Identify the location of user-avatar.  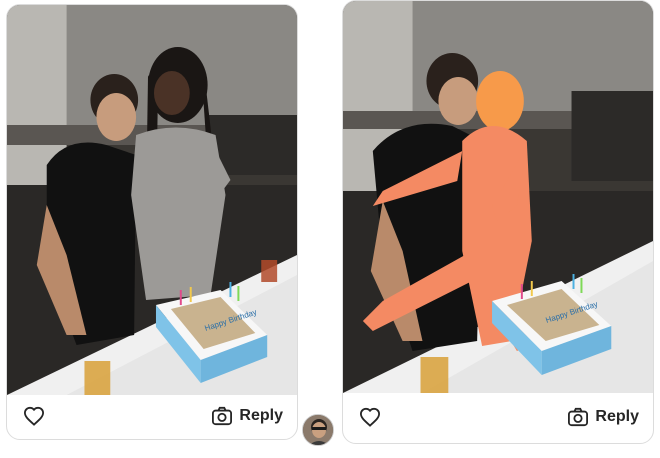
(318, 430).